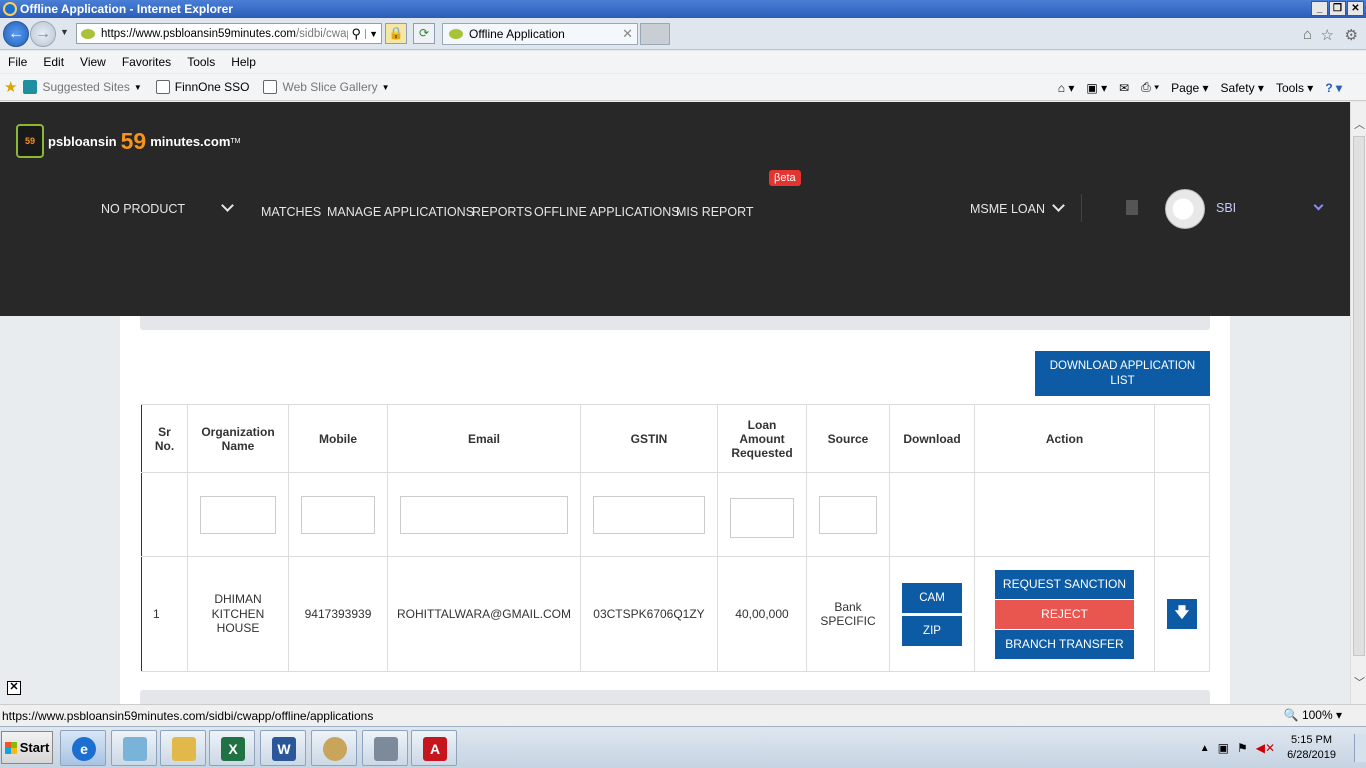  I want to click on col-sr-no: Sr No., so click(164, 438).